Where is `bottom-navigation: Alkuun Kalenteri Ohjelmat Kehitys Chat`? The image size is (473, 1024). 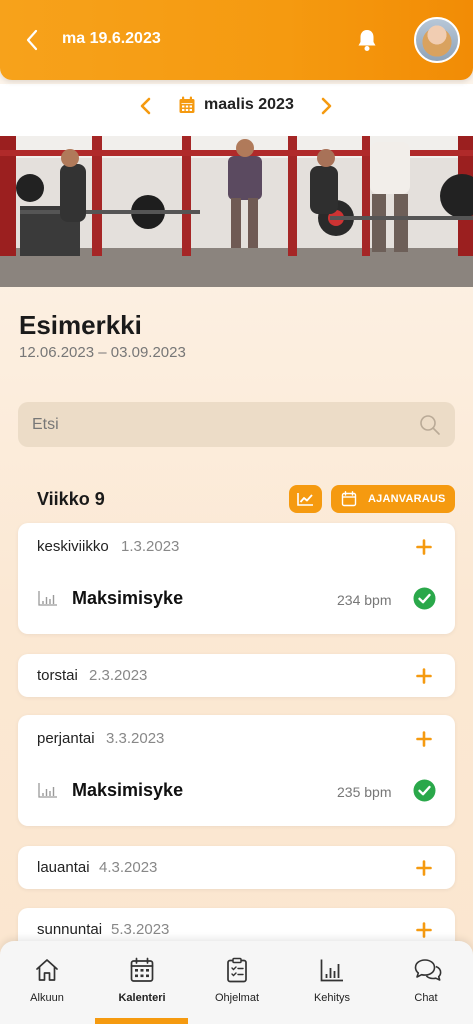
bottom-navigation: Alkuun Kalenteri Ohjelmat Kehitys Chat is located at coordinates (236, 982).